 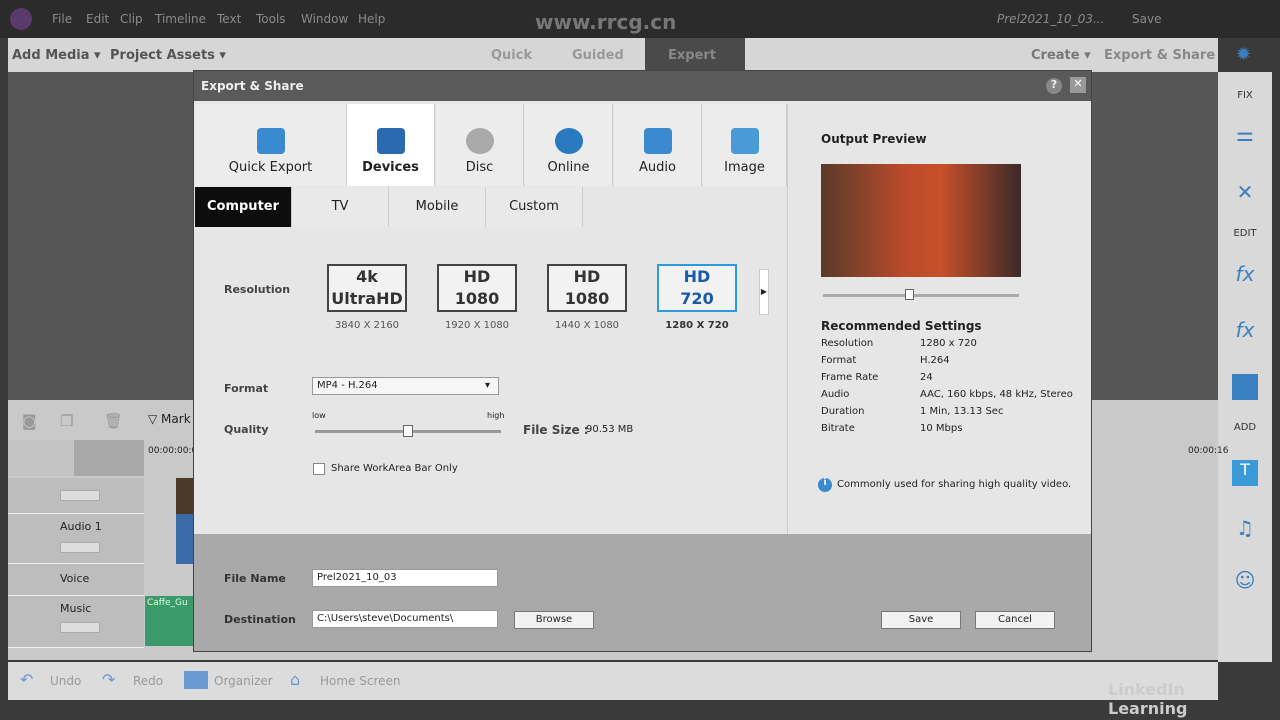 What do you see at coordinates (169, 621) in the screenshot?
I see `music-clip: Caffe_Gu` at bounding box center [169, 621].